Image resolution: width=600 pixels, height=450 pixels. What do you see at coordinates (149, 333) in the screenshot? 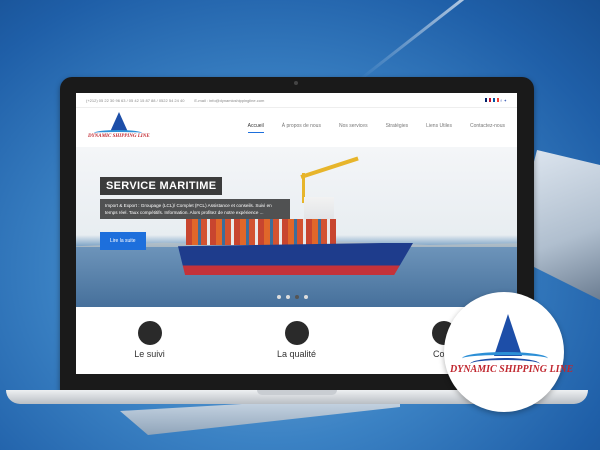
I see `tracking-icon` at bounding box center [149, 333].